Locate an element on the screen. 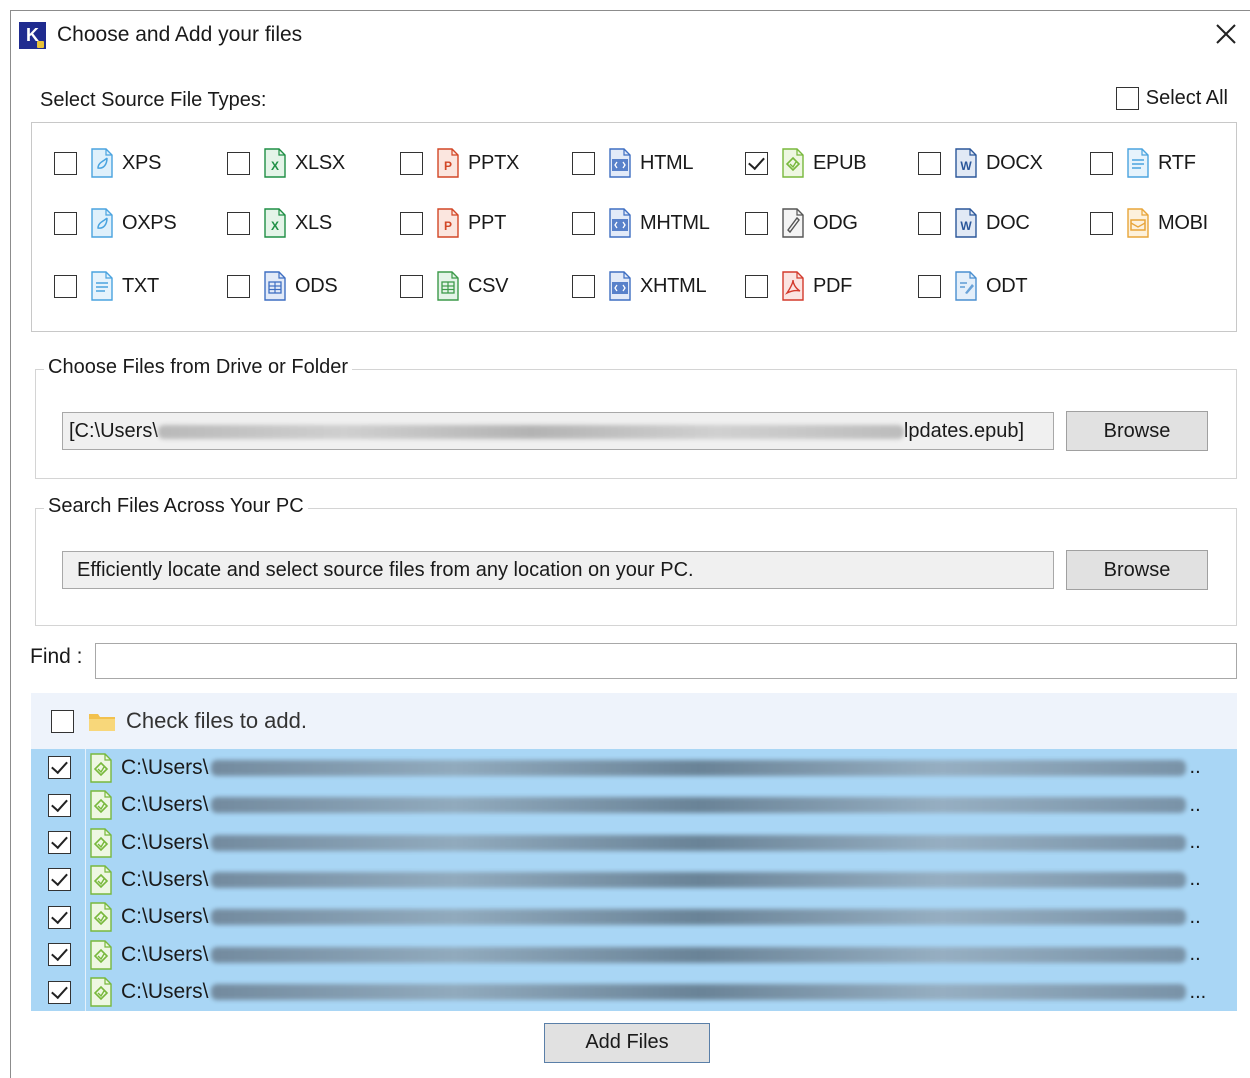 The image size is (1250, 1078). find-label: Find : is located at coordinates (56, 656).